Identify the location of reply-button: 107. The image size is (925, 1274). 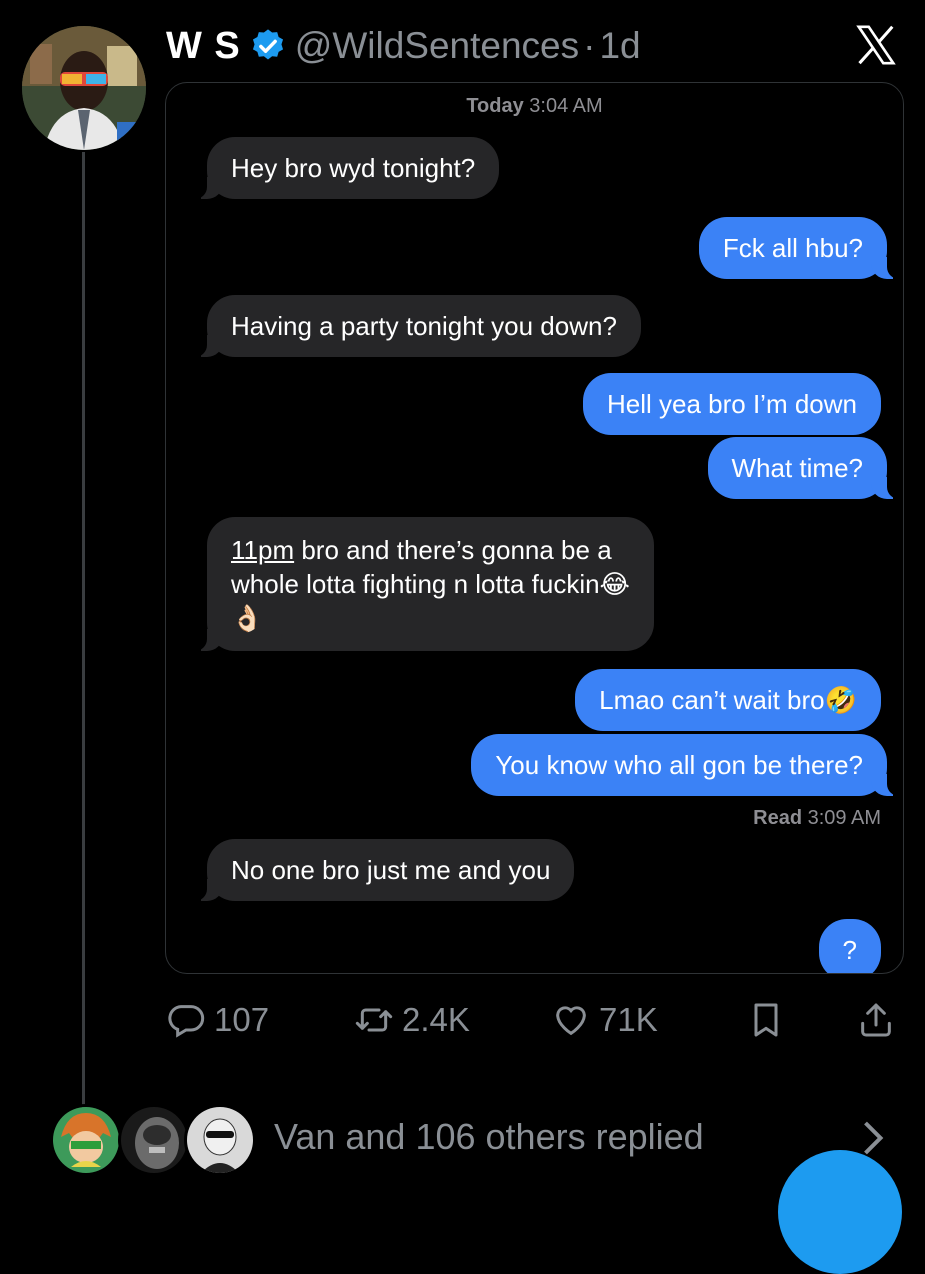
(217, 1020).